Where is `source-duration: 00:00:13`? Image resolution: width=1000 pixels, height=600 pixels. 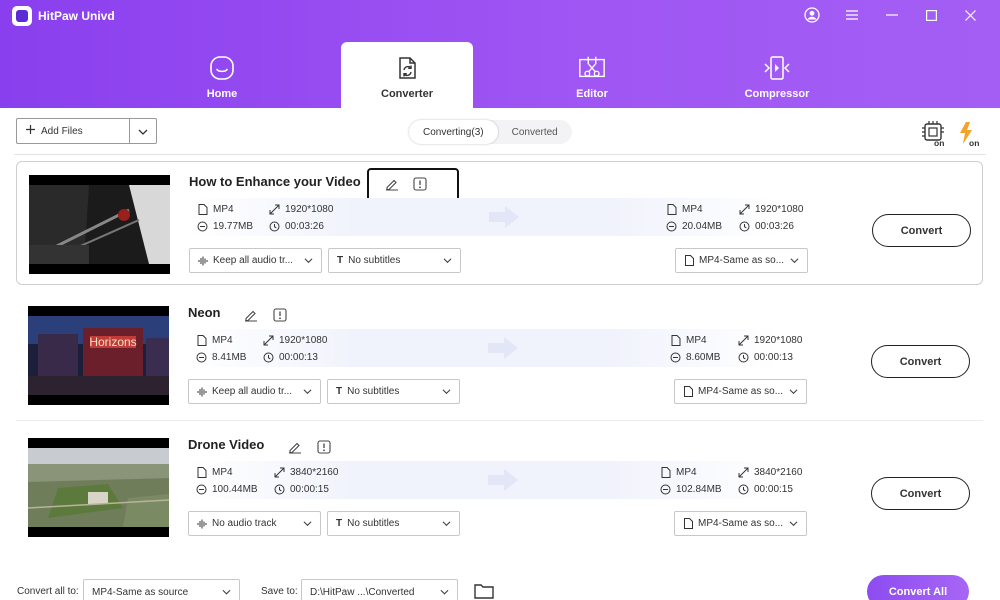 source-duration: 00:00:13 is located at coordinates (290, 357).